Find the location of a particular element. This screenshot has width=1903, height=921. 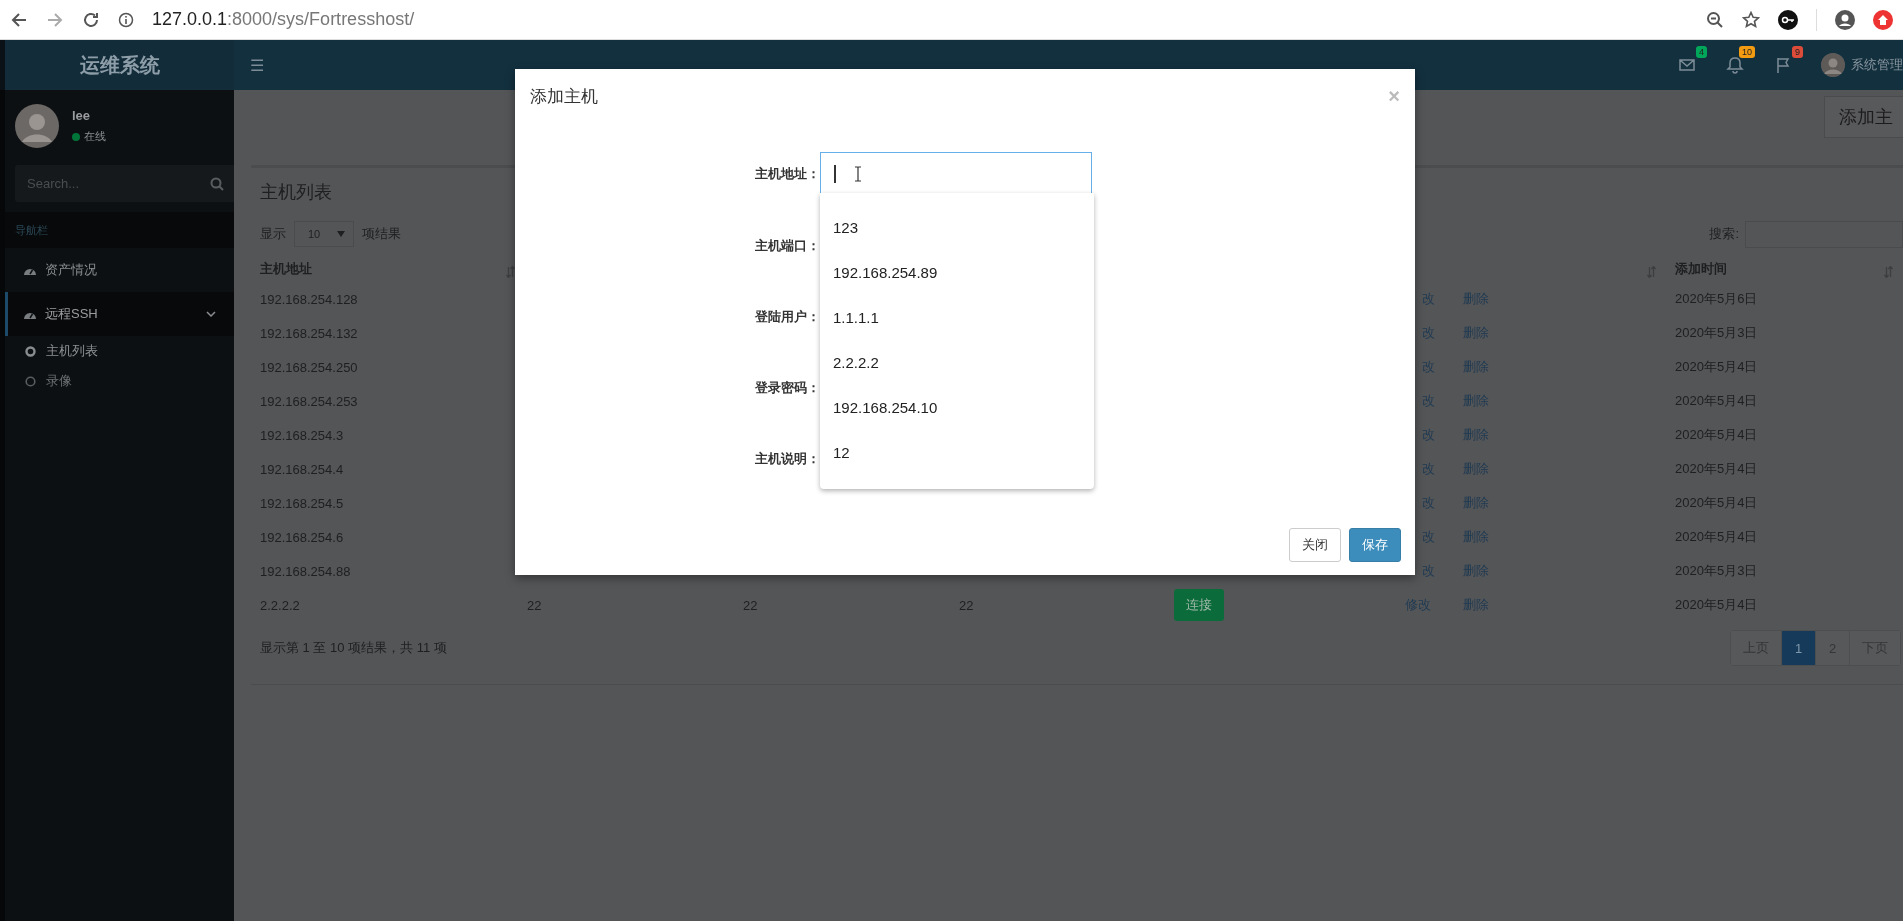

key-extension-icon is located at coordinates (1788, 19).